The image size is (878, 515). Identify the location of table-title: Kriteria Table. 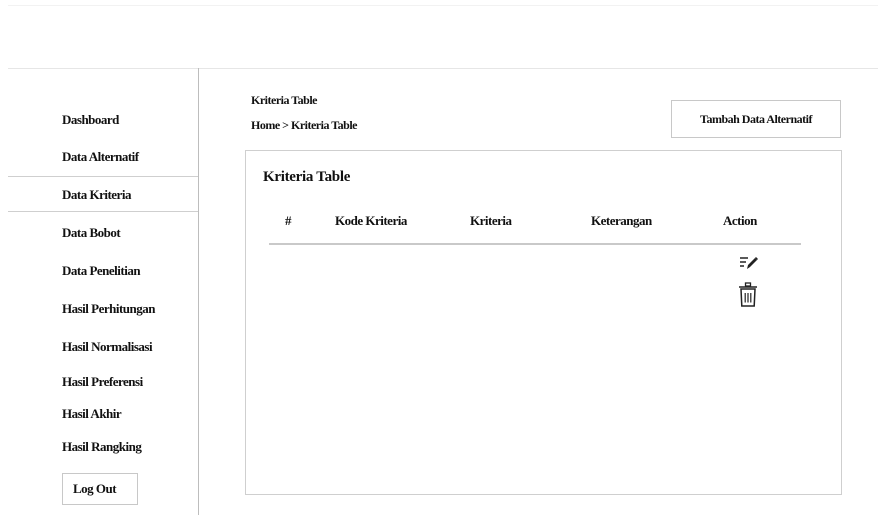
(307, 177).